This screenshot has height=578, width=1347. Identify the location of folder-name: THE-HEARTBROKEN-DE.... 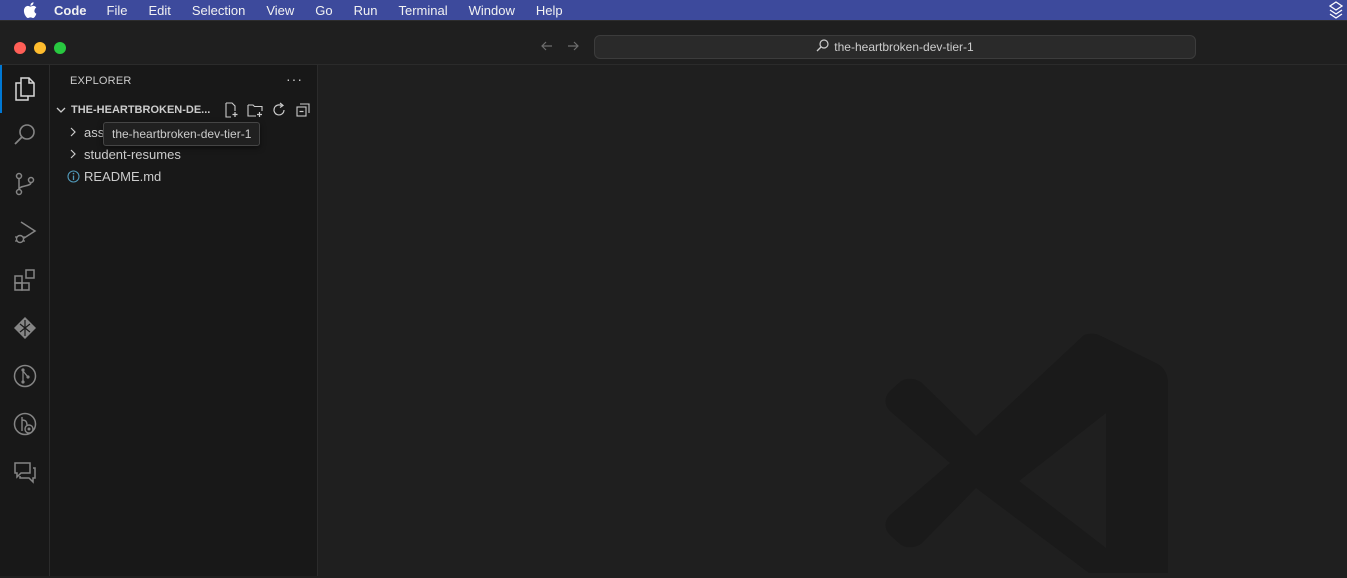
(141, 110).